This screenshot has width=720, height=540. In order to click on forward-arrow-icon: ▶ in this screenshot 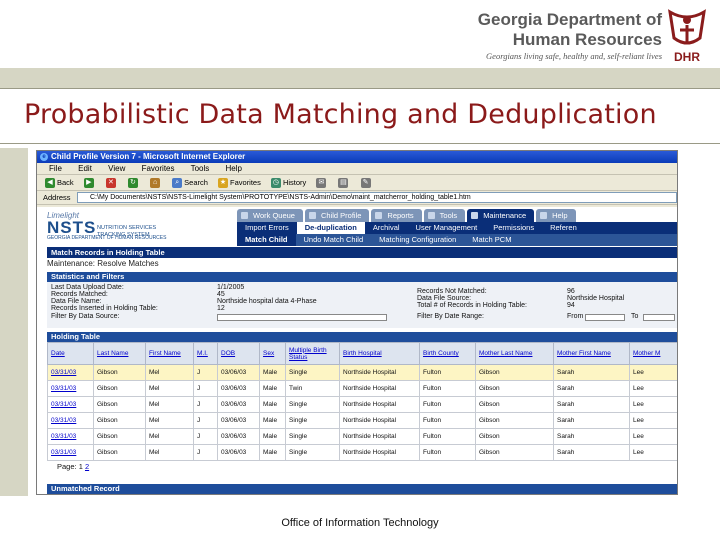, I will do `click(88, 183)`.